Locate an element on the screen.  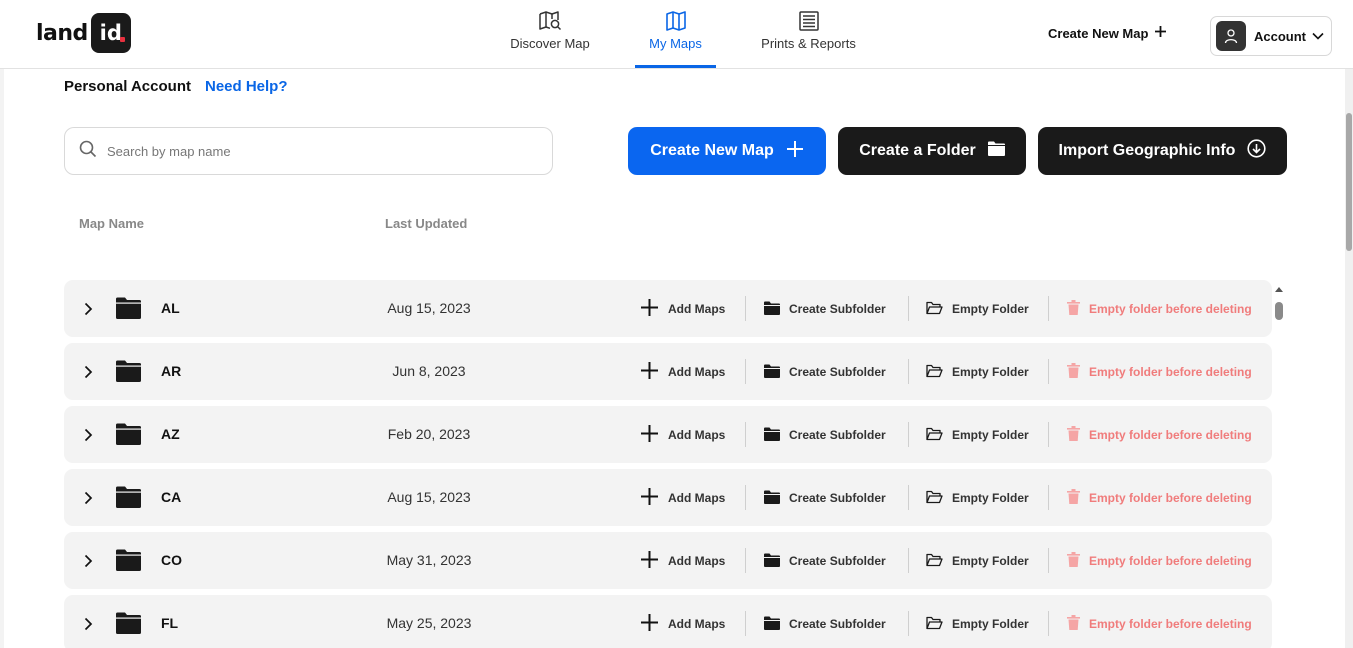
tab-prints-reports: Prints & Reports is located at coordinates (808, 34).